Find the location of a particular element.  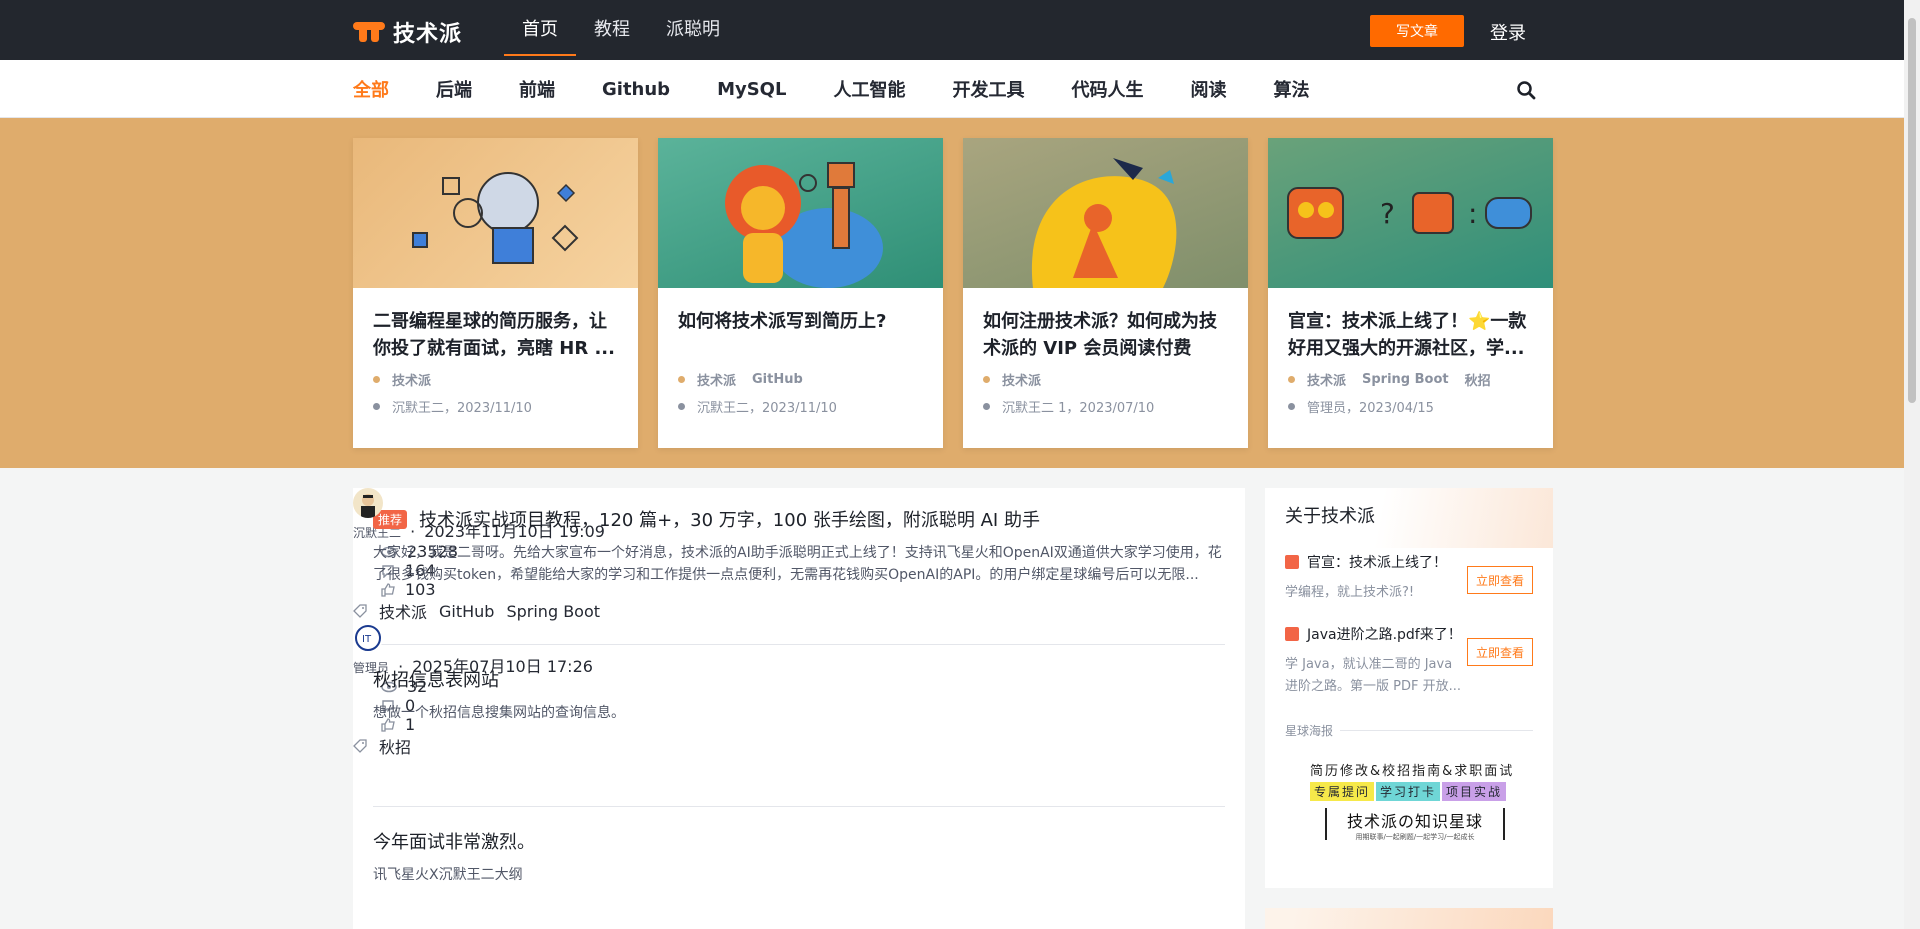

featured-card-meta: 沉默王二，2023/11/10 is located at coordinates (495, 406).